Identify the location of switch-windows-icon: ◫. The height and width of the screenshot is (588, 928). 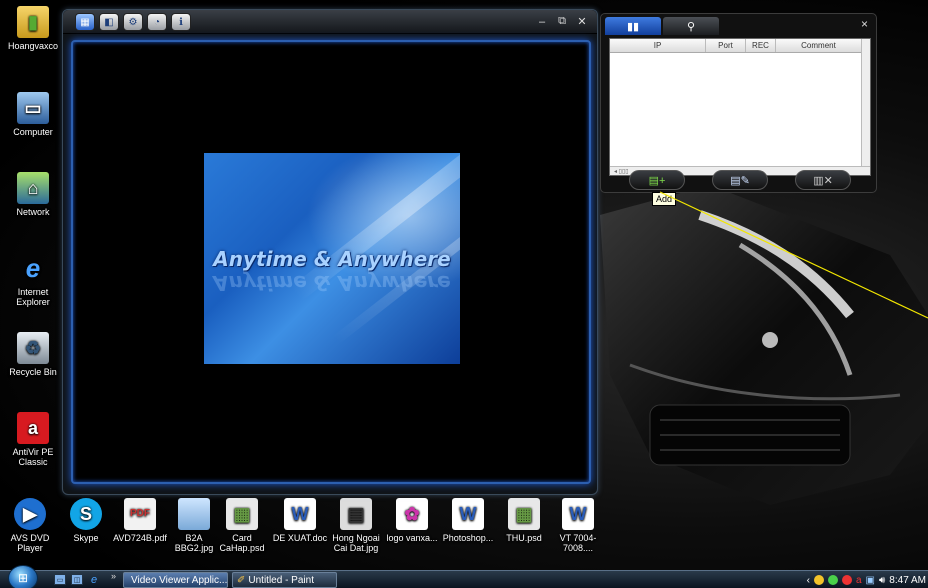
(77, 579).